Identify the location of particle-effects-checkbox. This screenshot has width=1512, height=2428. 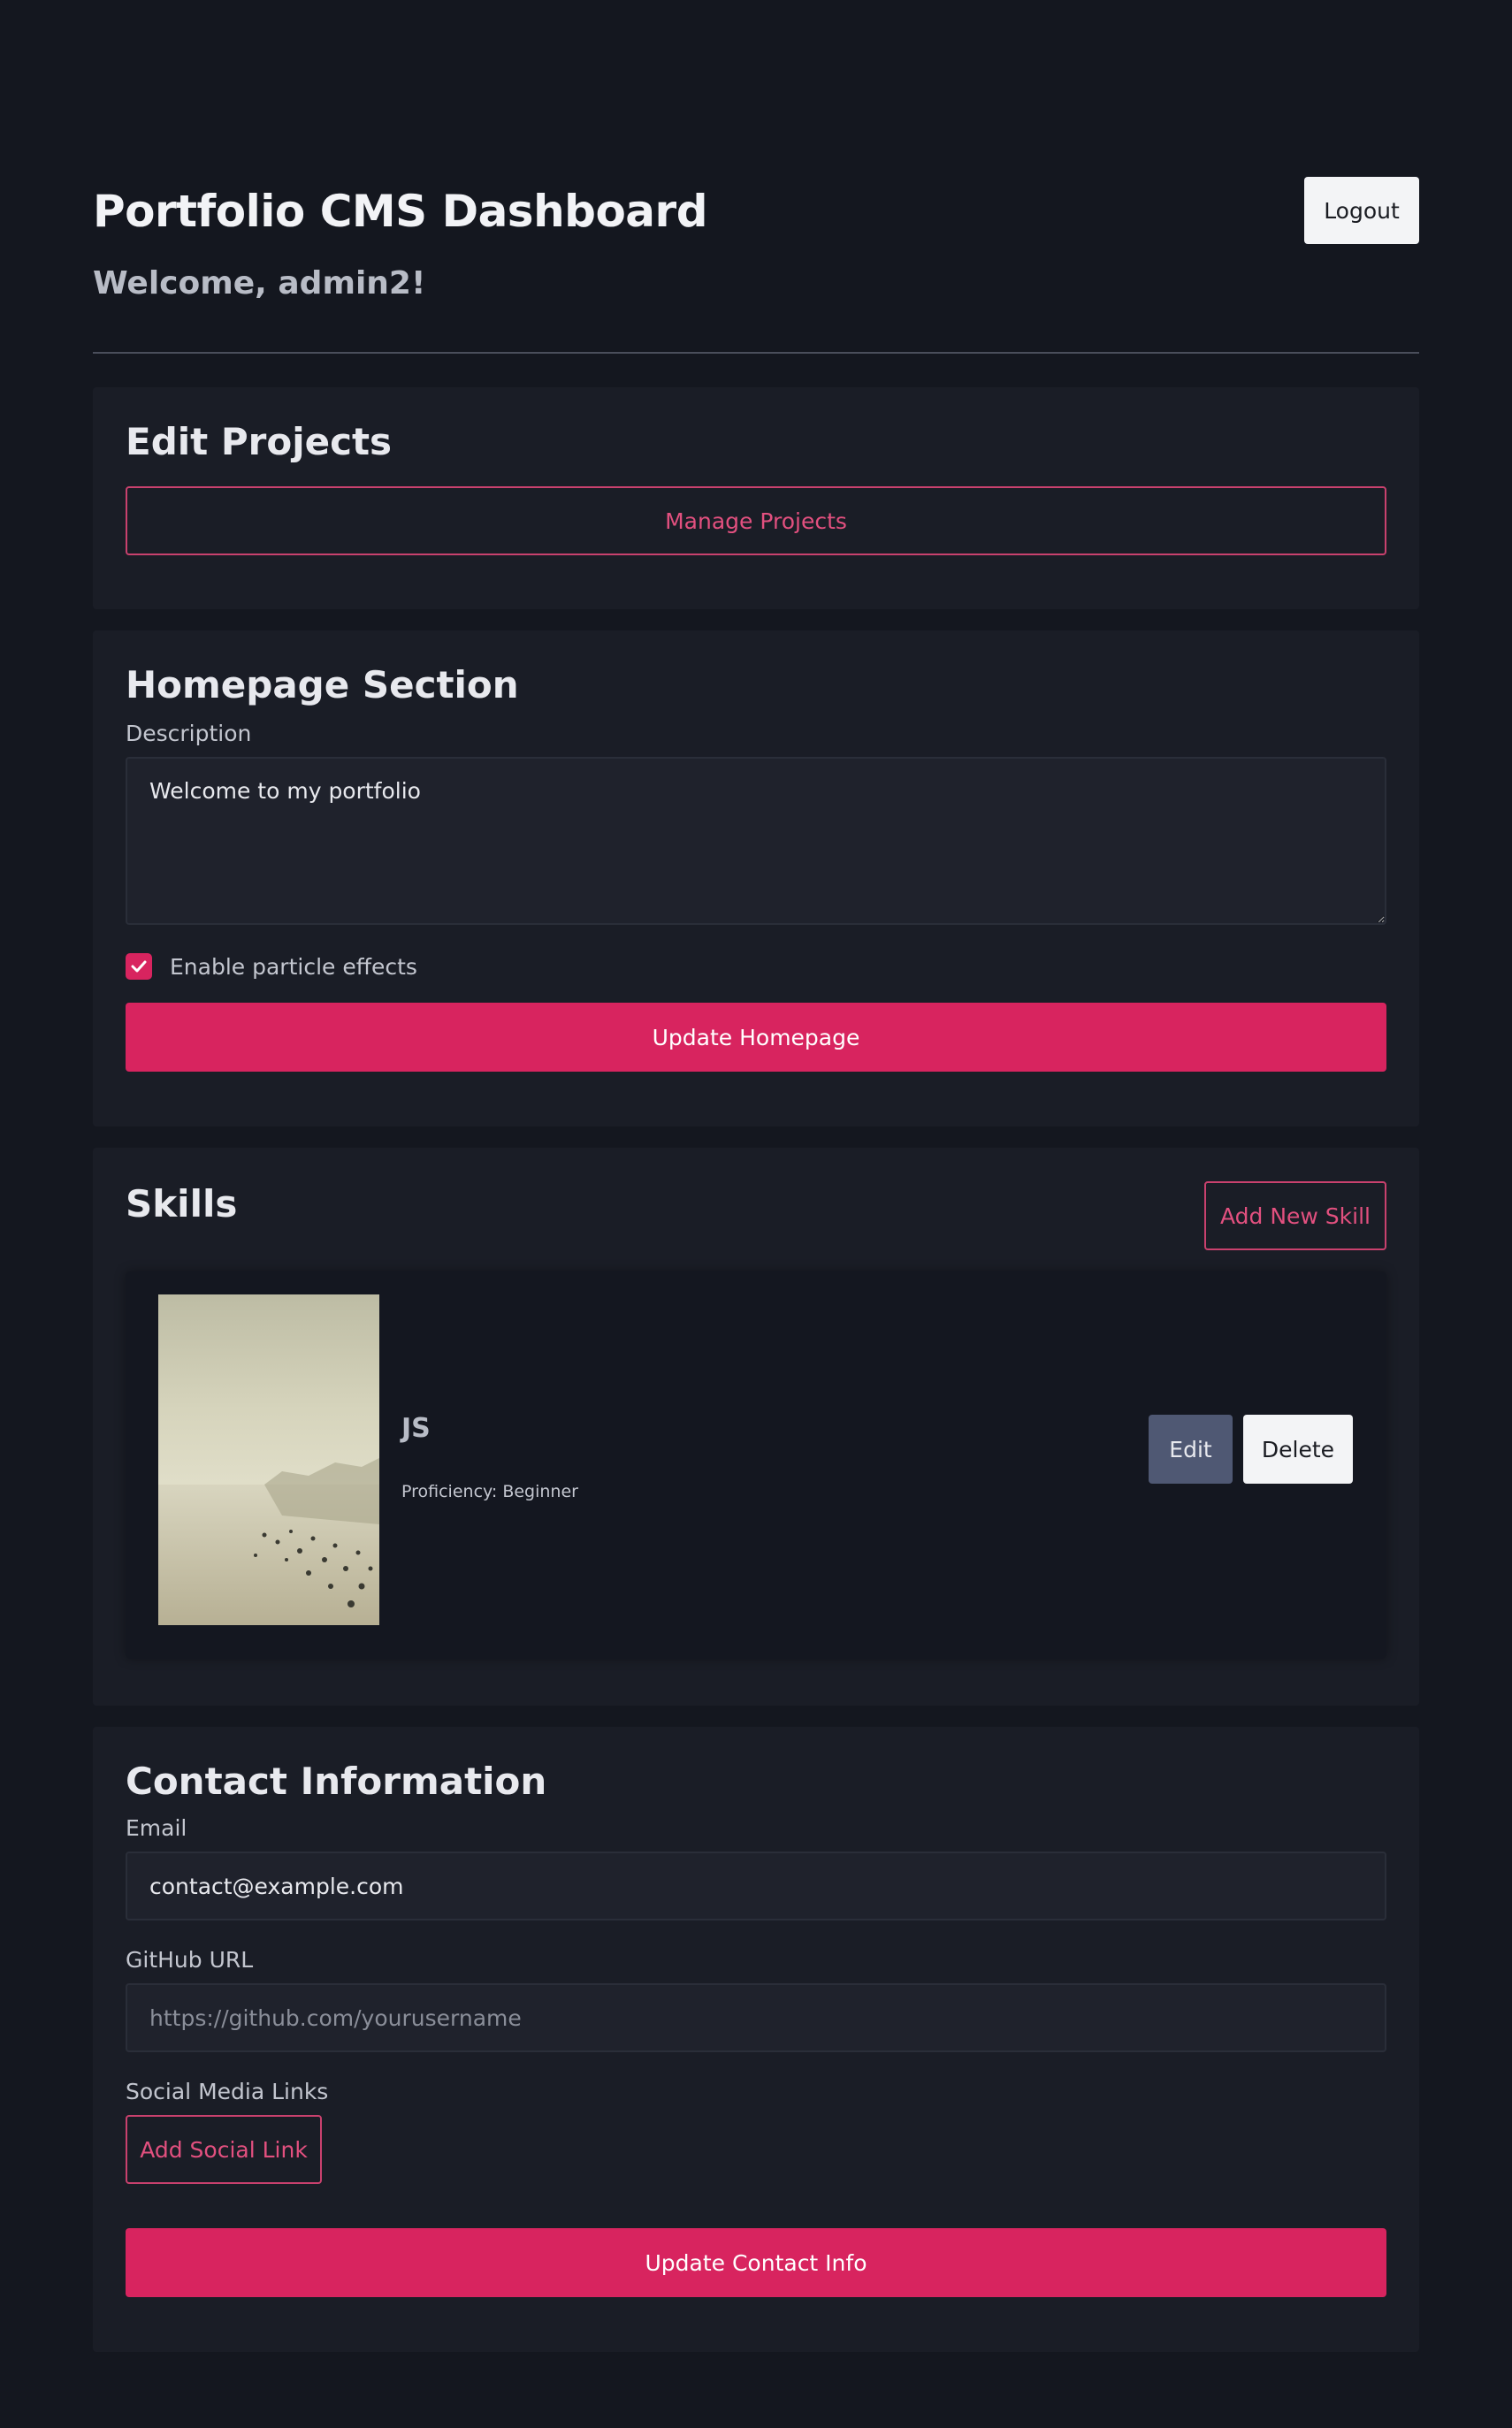
(139, 967).